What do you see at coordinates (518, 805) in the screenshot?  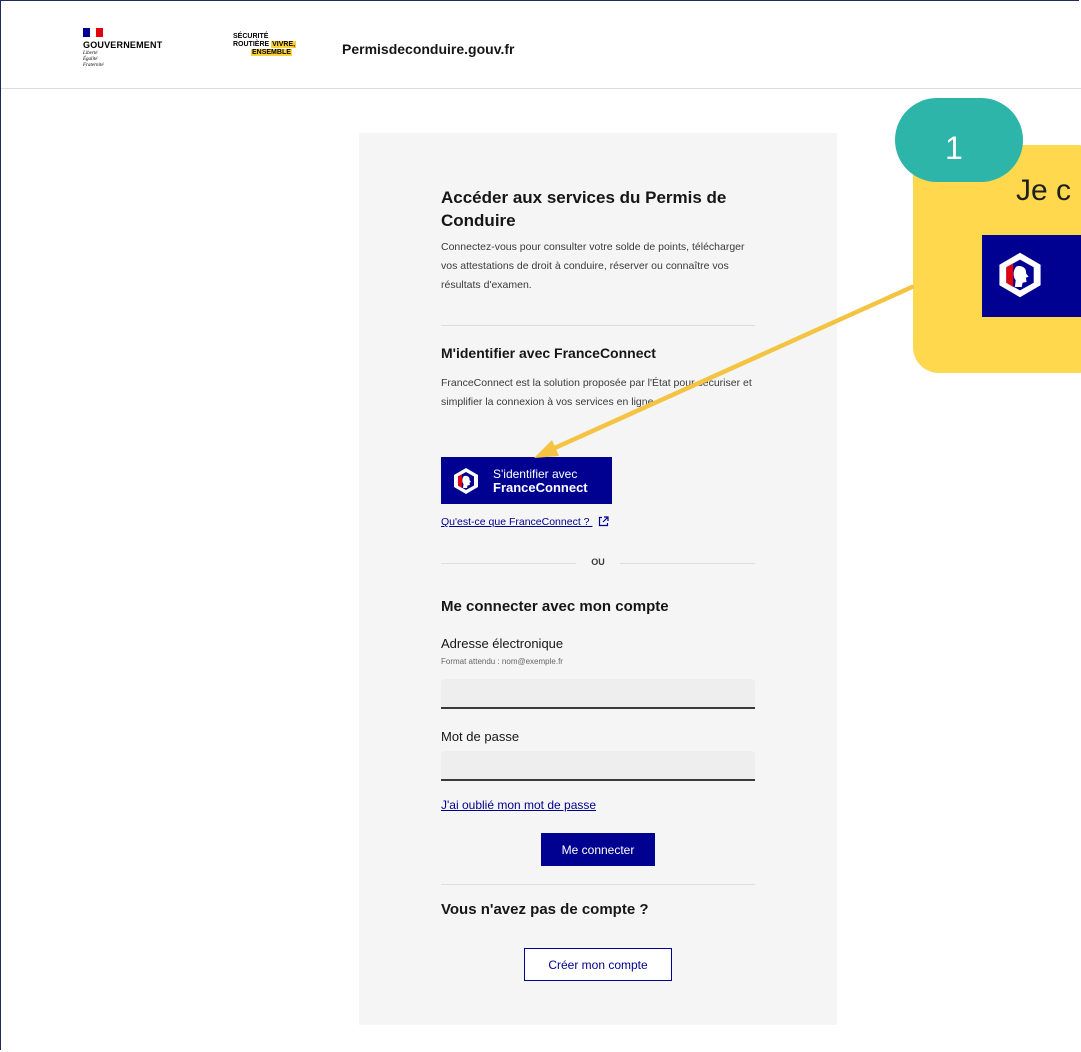 I see `forgot-password-link: J'ai oublié mon mot de passe` at bounding box center [518, 805].